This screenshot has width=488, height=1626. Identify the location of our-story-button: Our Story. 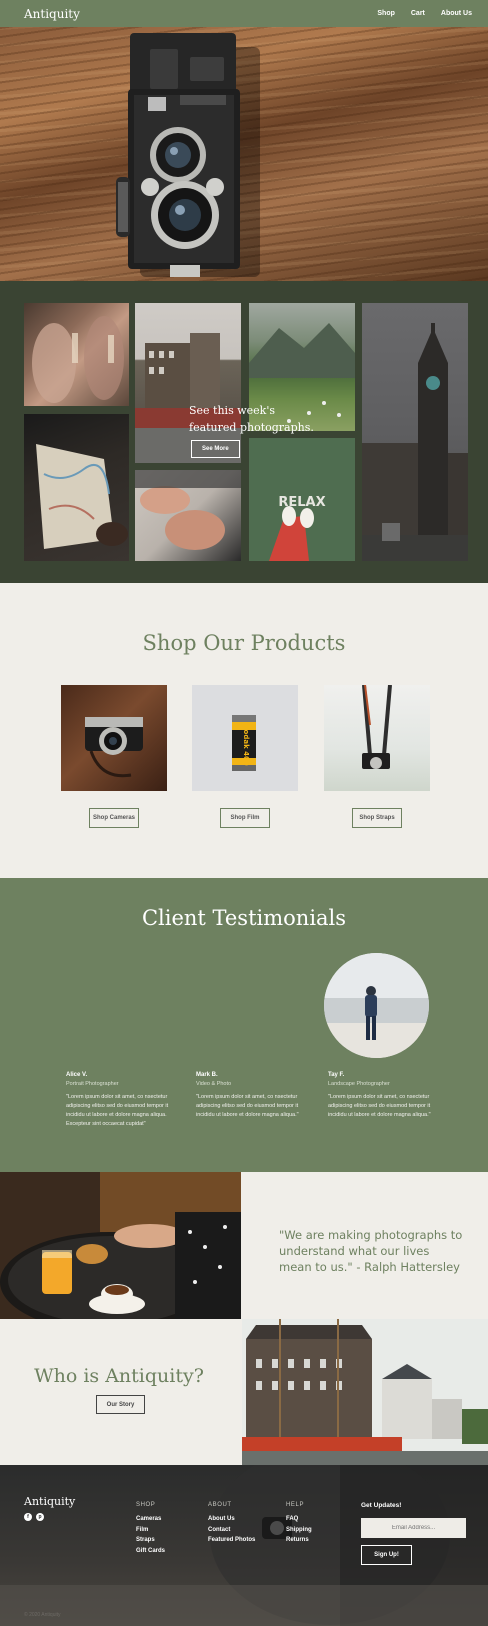
(120, 1404).